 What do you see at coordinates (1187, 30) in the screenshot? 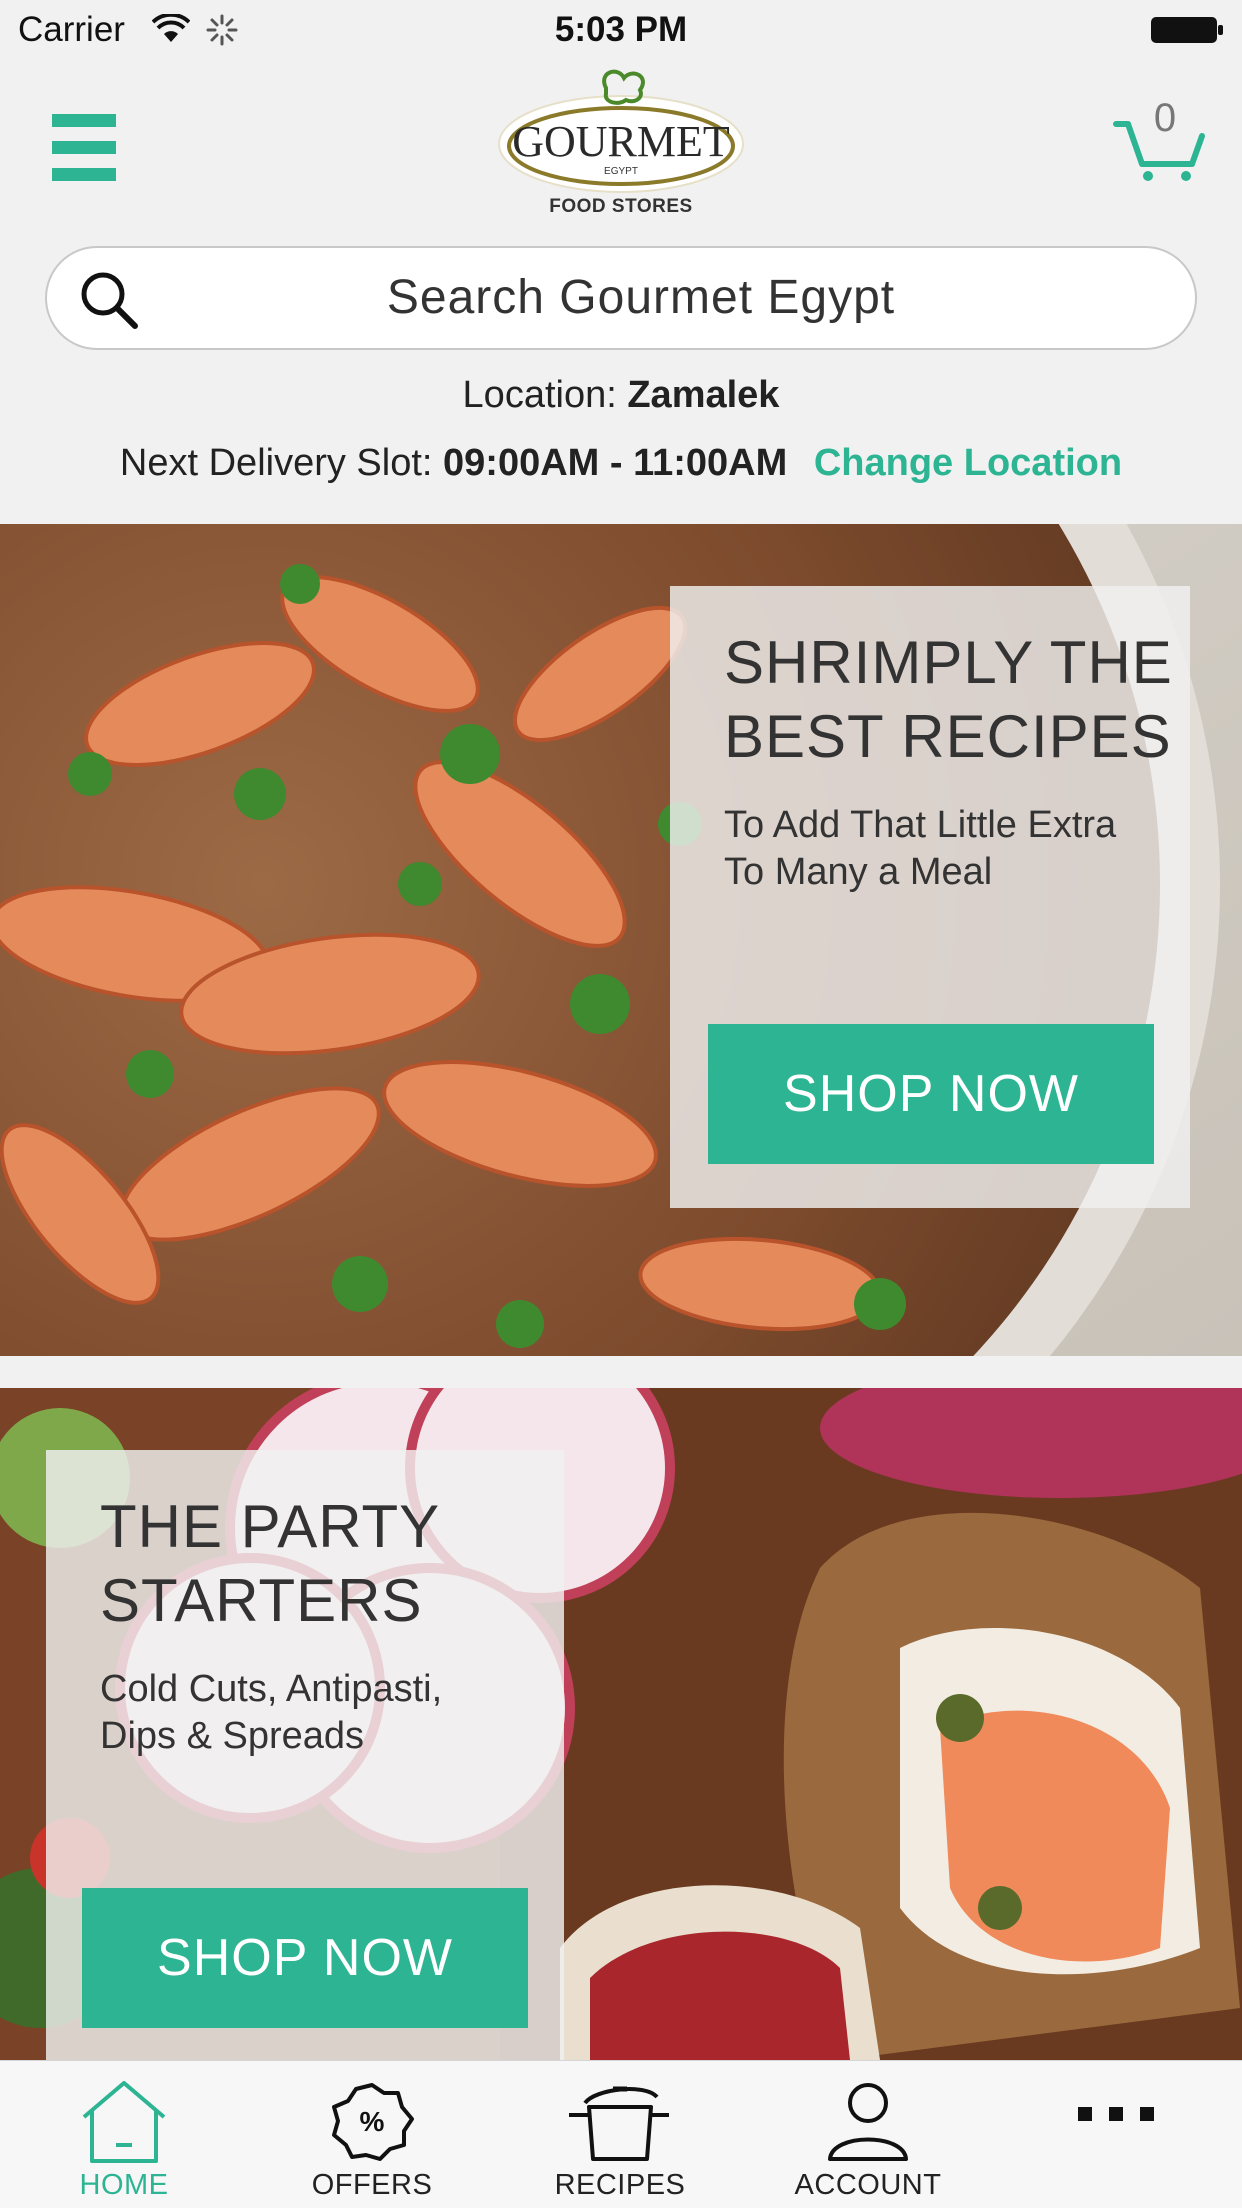
I see `battery-icon` at bounding box center [1187, 30].